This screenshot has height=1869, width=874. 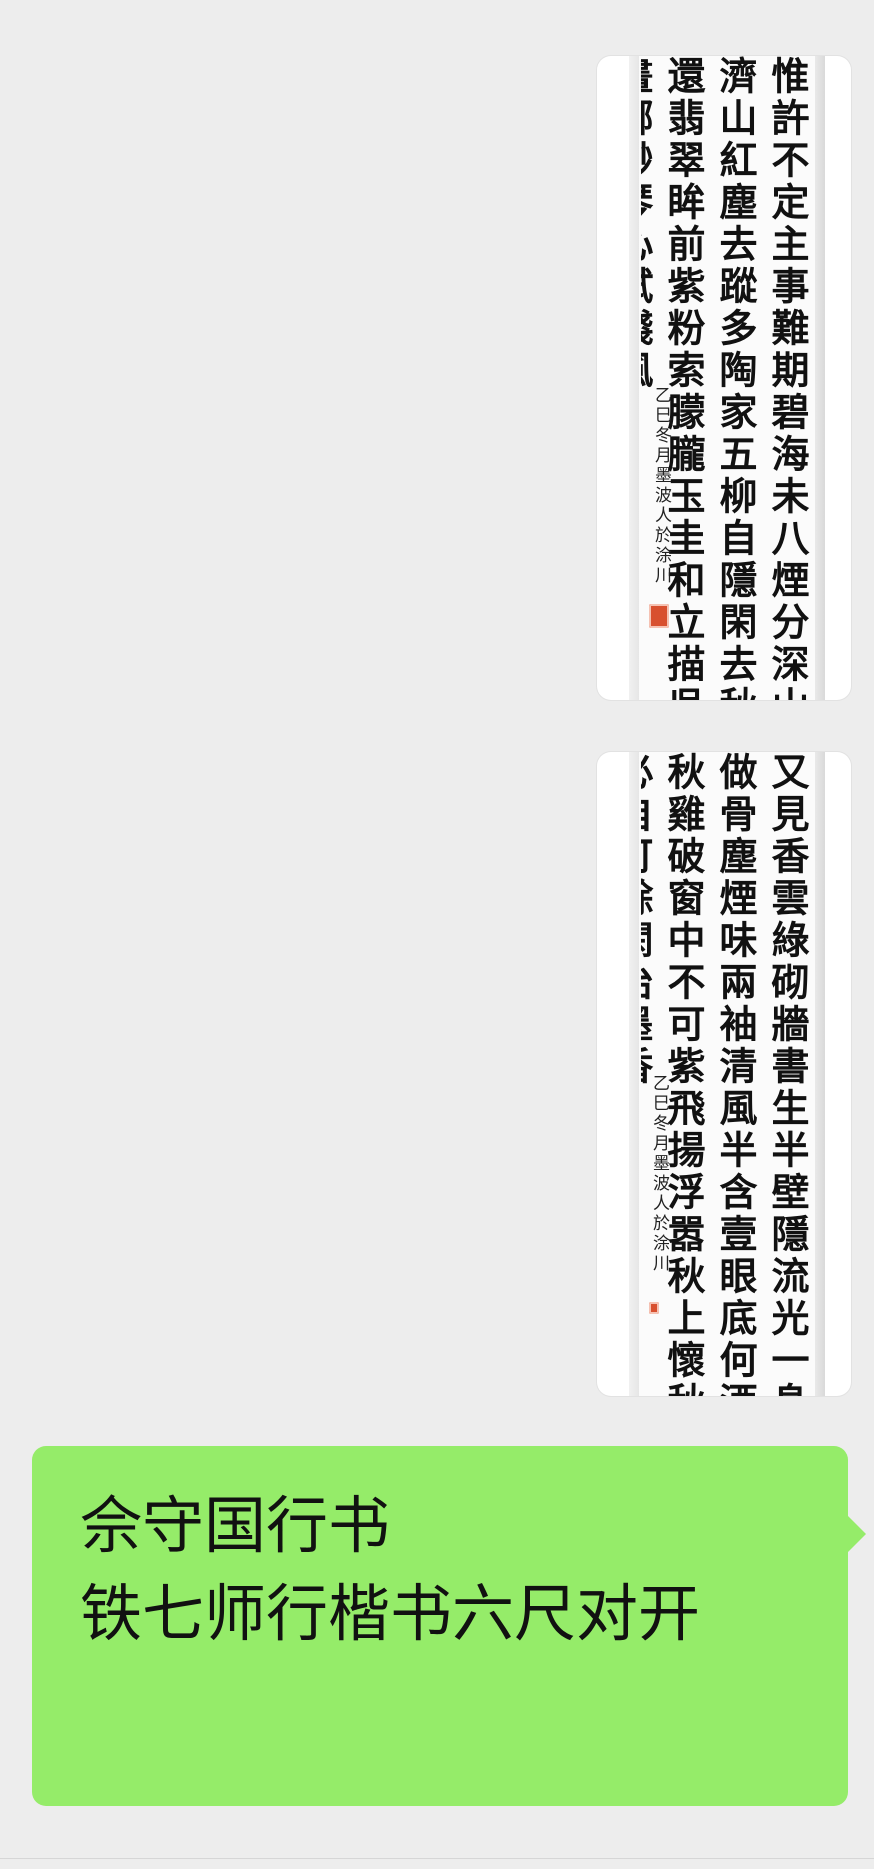 I want to click on bubble-tail, so click(x=857, y=1534).